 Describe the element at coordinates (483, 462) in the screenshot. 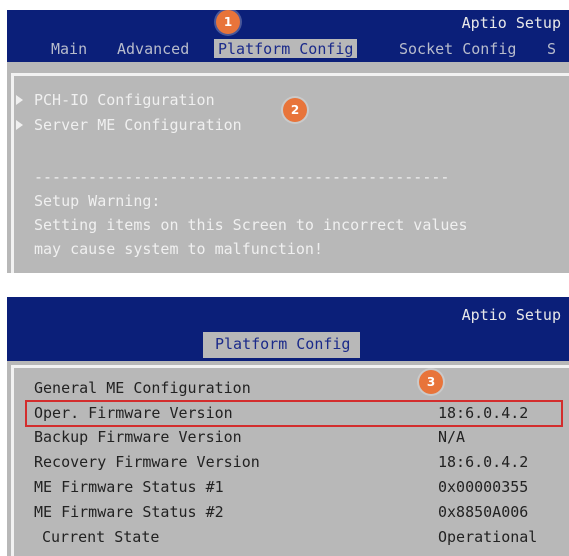

I see `row-value-recovery-fw: 18:6.0.4.2` at that location.